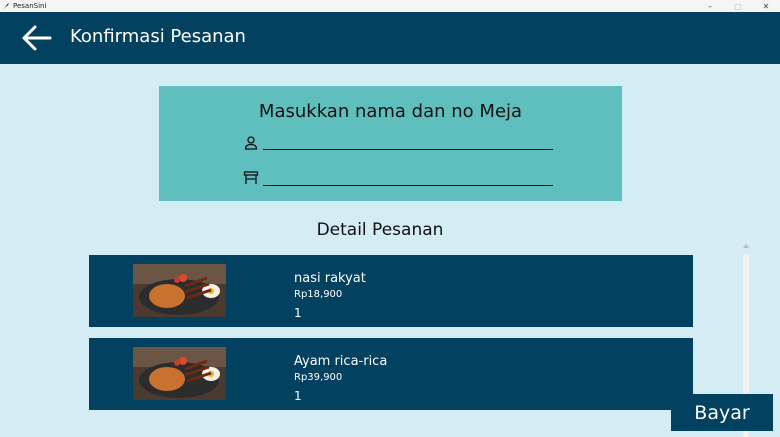  I want to click on window-titlebar: PesanSini – □ ✕, so click(390, 6).